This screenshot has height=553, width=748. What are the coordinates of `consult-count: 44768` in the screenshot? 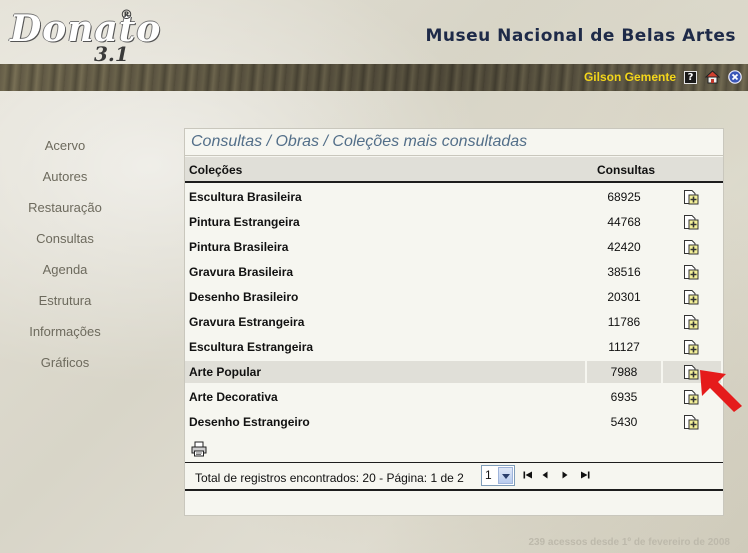 It's located at (624, 222).